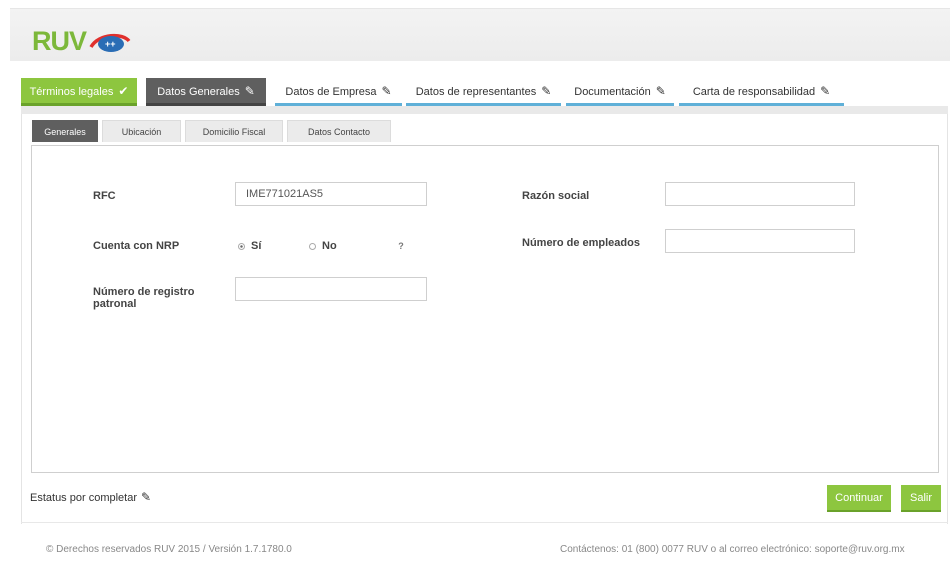 The width and height of the screenshot is (951, 571). What do you see at coordinates (71, 92) in the screenshot?
I see `tab-label: Términos legales` at bounding box center [71, 92].